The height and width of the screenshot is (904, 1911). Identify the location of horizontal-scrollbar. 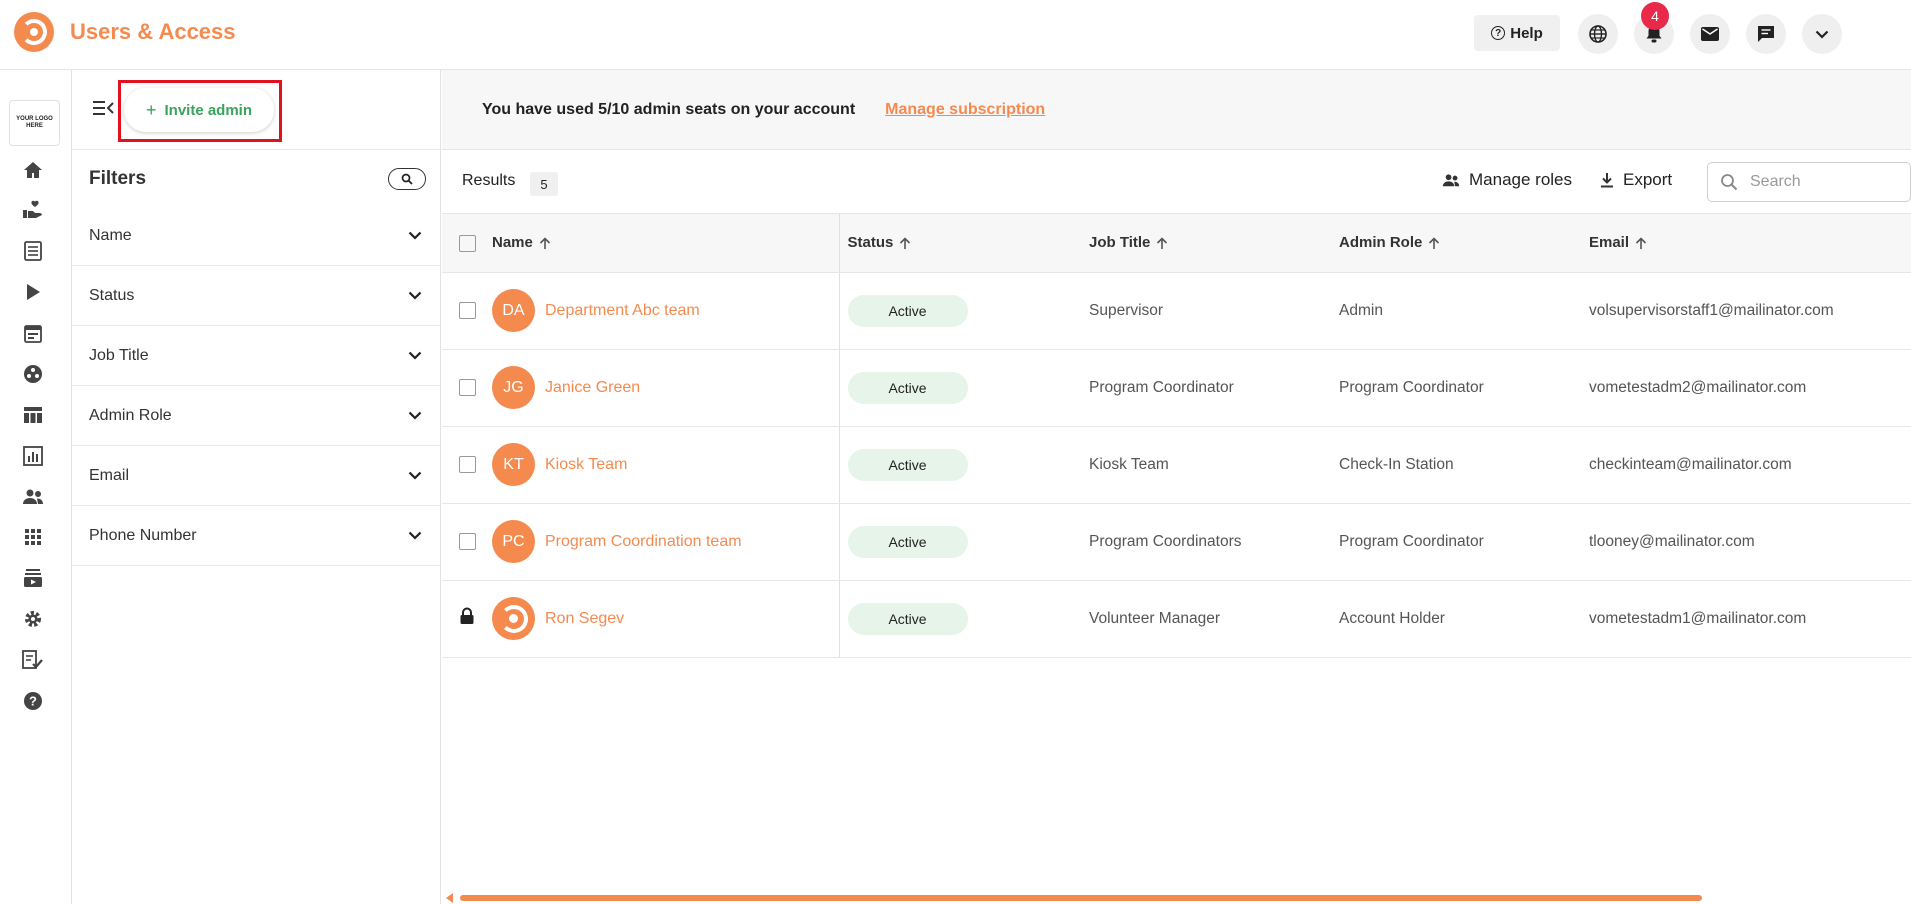
(1178, 898).